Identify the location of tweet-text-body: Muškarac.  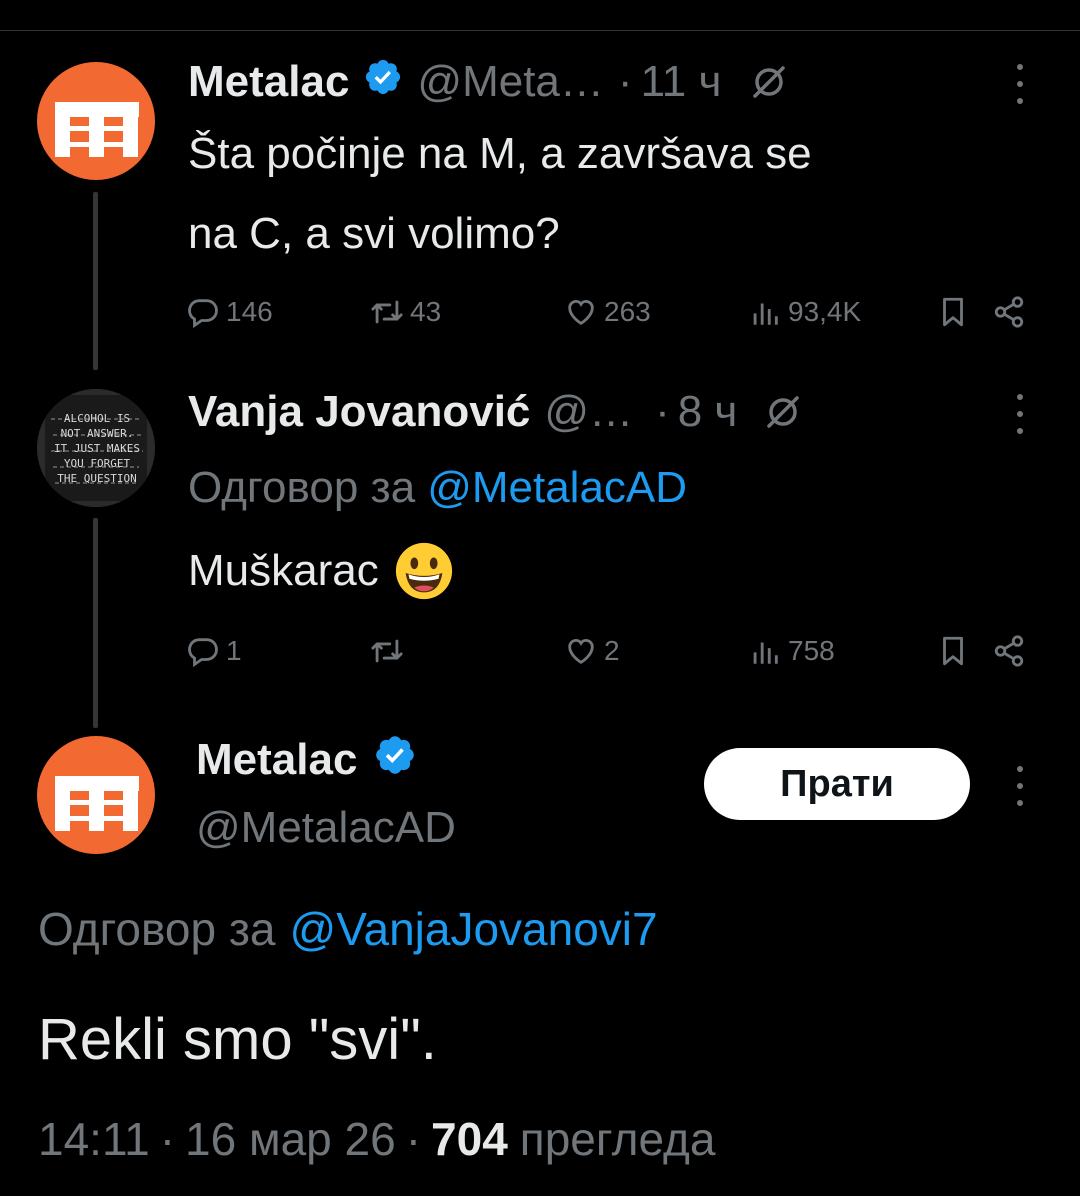
(283, 570).